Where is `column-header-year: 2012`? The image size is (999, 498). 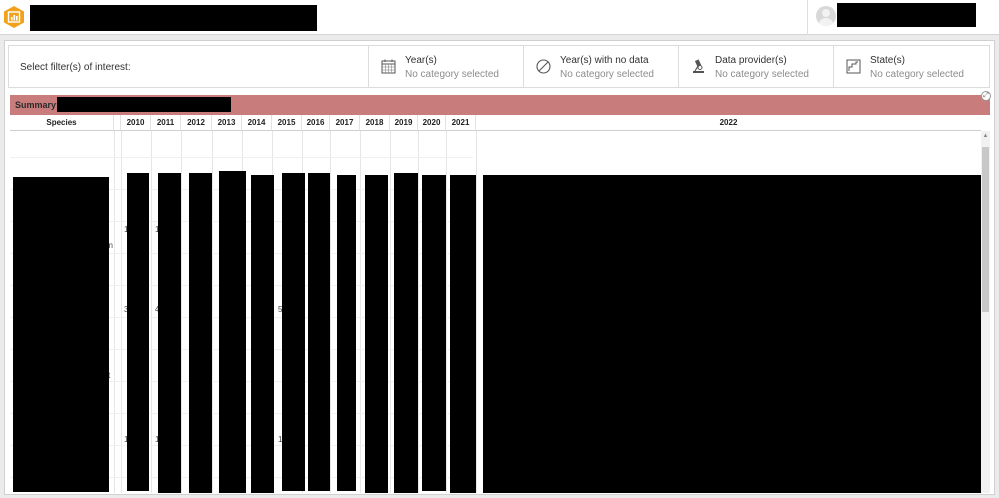 column-header-year: 2012 is located at coordinates (196, 123).